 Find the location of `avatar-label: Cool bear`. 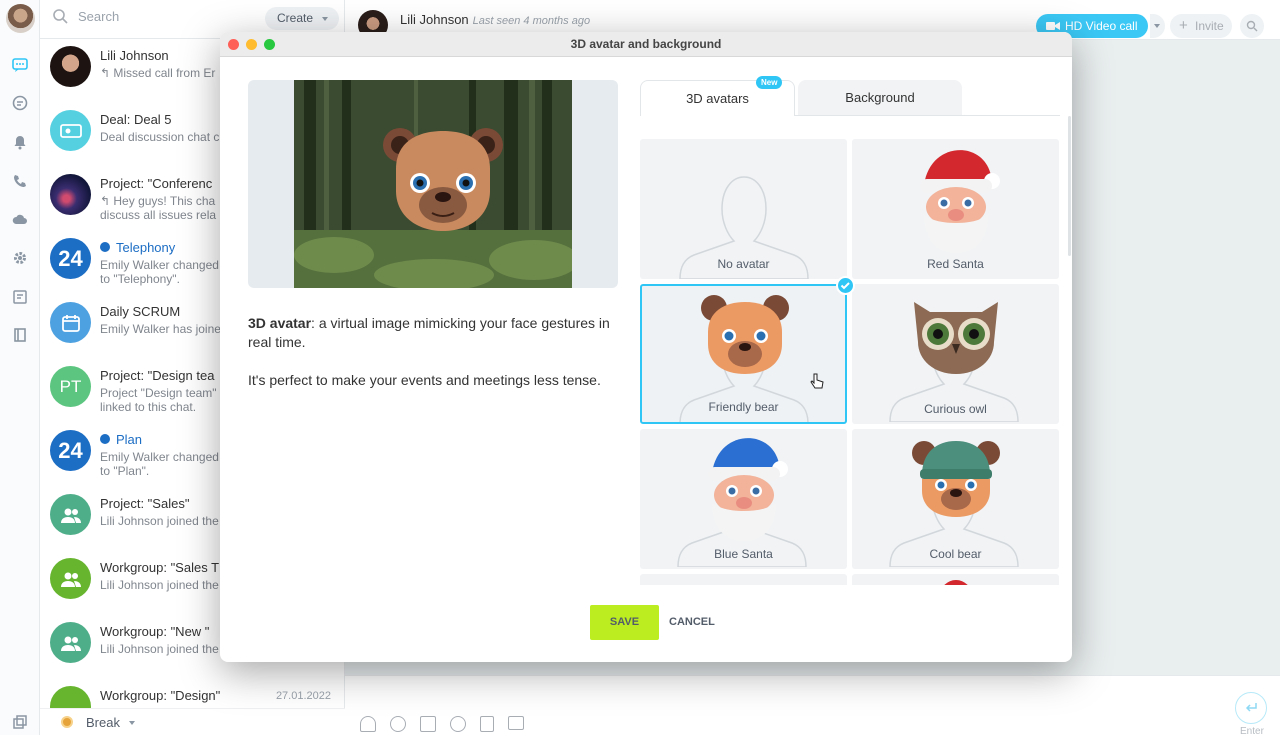

avatar-label: Cool bear is located at coordinates (955, 554).